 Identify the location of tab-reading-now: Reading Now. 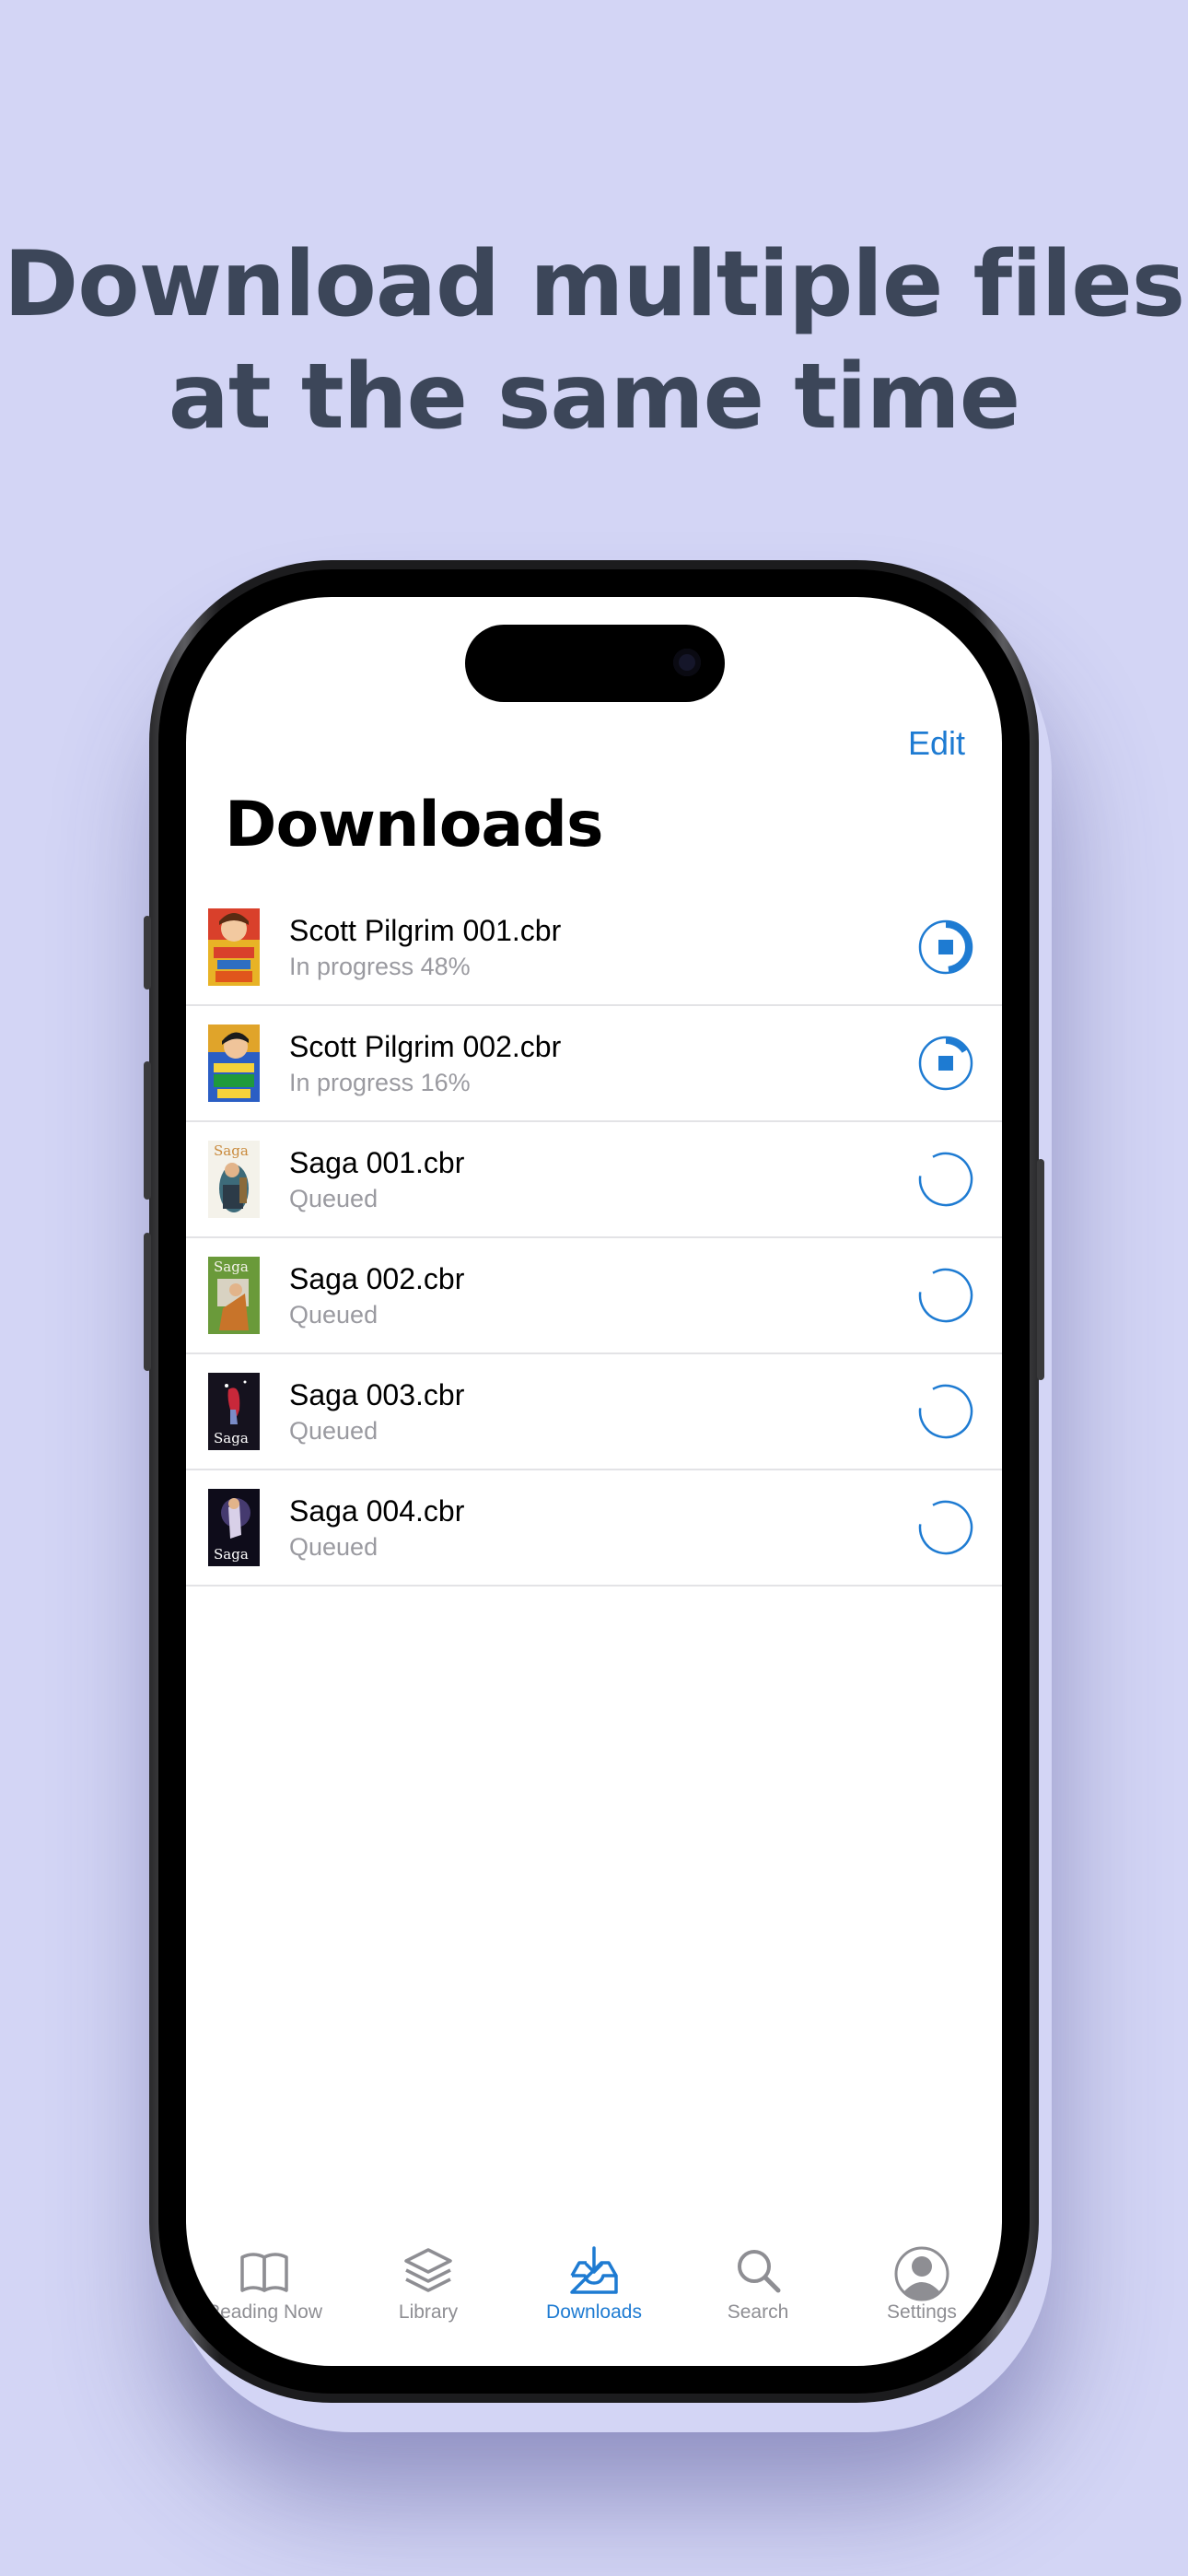
(264, 2297).